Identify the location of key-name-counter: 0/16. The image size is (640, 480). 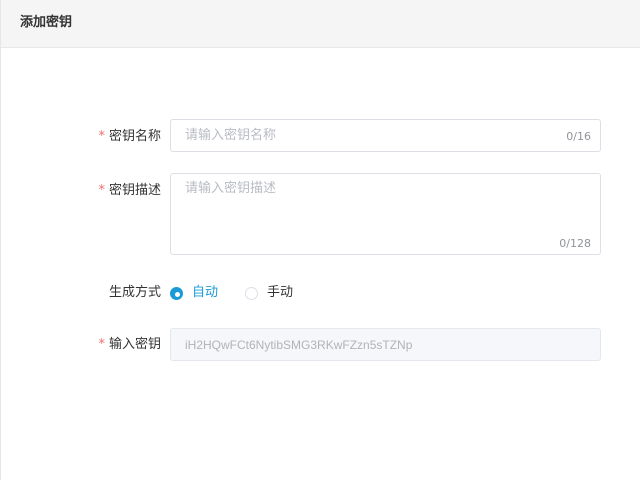
(578, 136).